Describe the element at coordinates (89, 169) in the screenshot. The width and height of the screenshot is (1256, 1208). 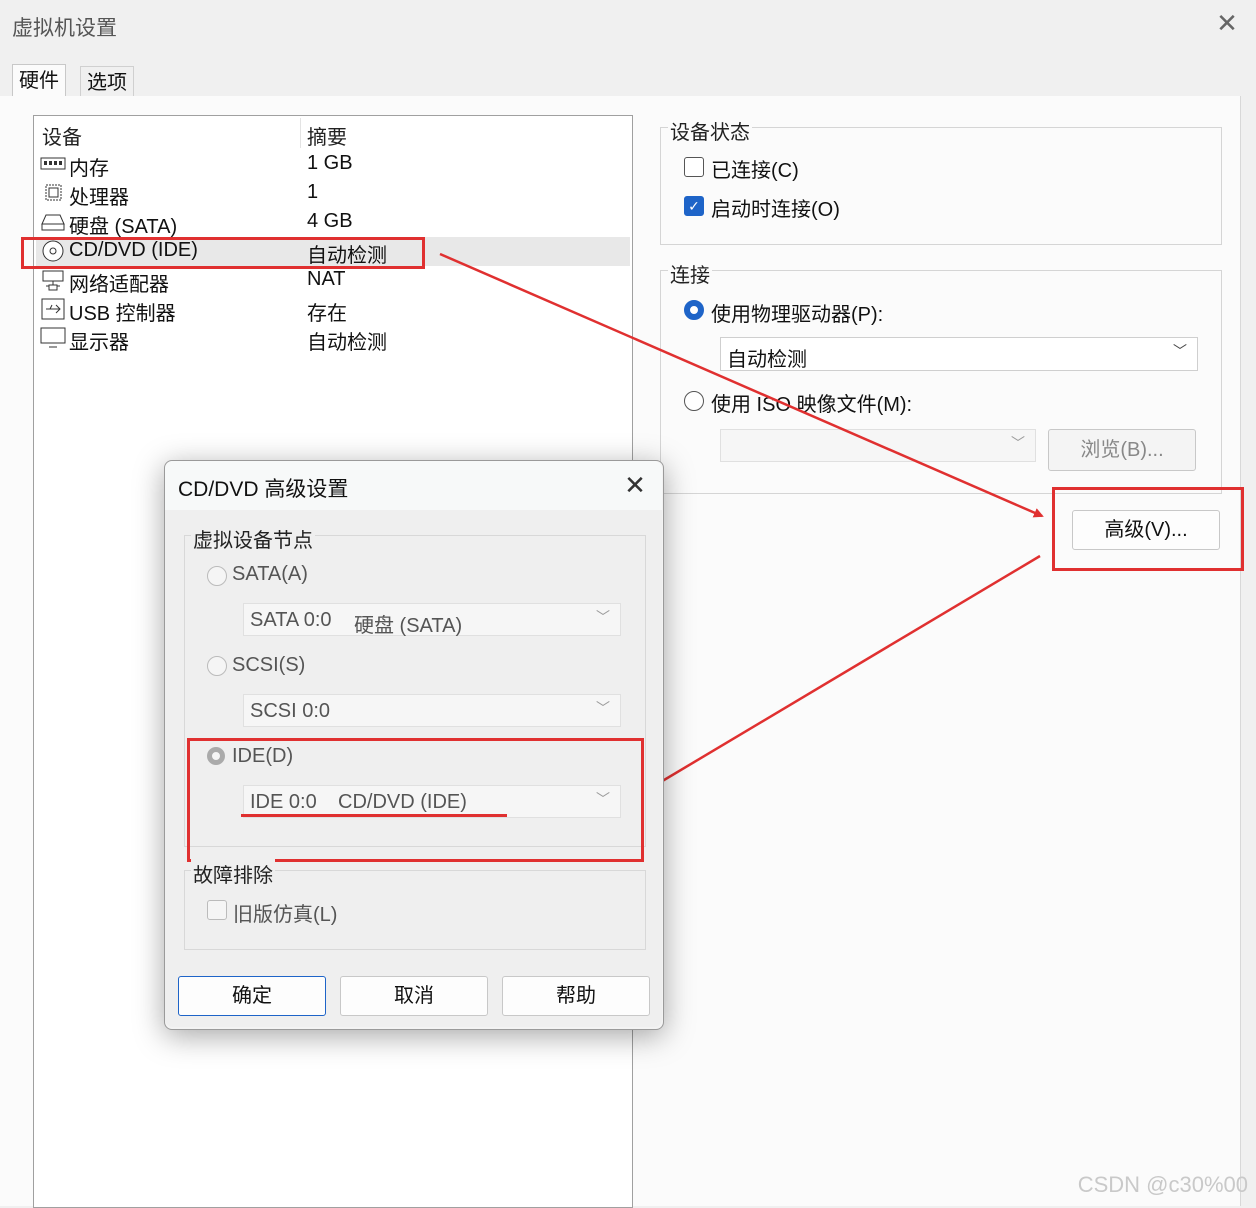
I see `device-name: 内存` at that location.